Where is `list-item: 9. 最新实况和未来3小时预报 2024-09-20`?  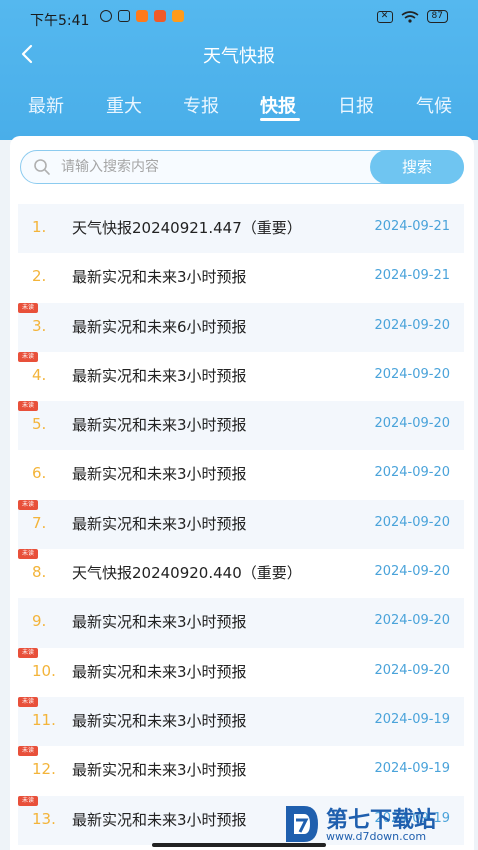 list-item: 9. 最新实况和未来3小时预报 2024-09-20 is located at coordinates (241, 623).